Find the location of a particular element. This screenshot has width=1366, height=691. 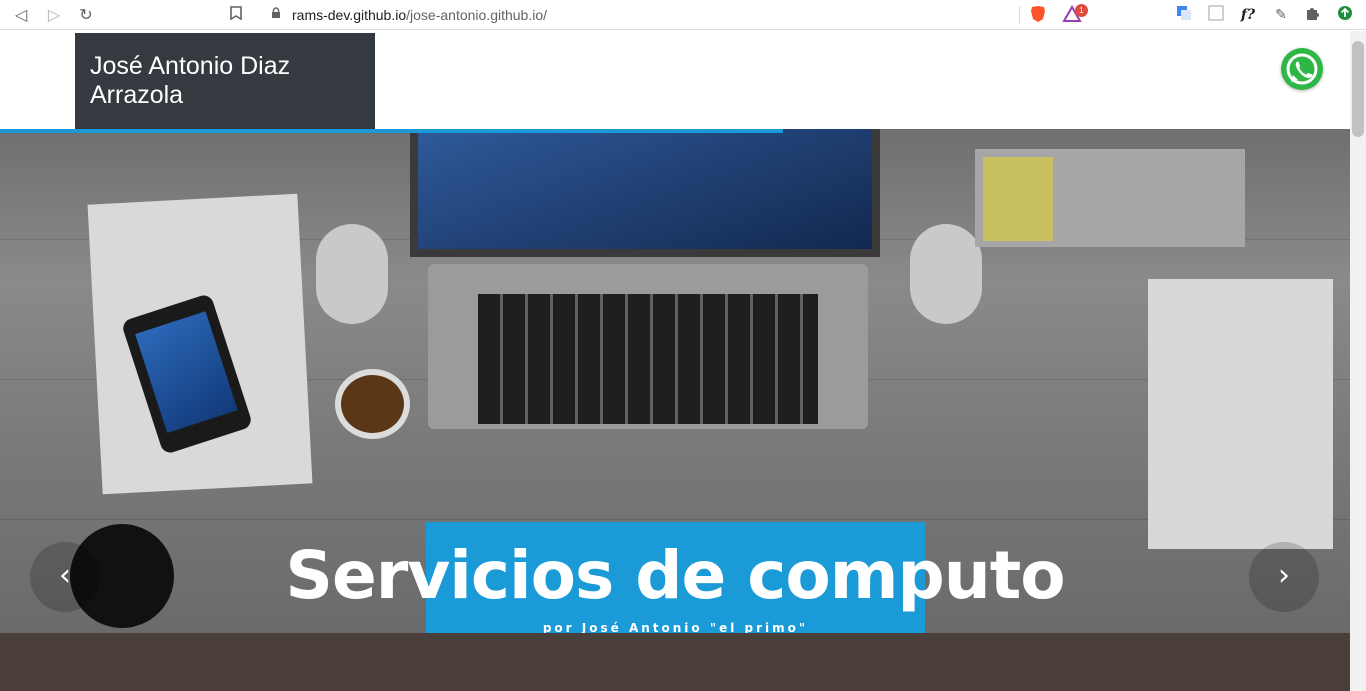

eyedropper-extension-icon: ✎ is located at coordinates (1281, 15).